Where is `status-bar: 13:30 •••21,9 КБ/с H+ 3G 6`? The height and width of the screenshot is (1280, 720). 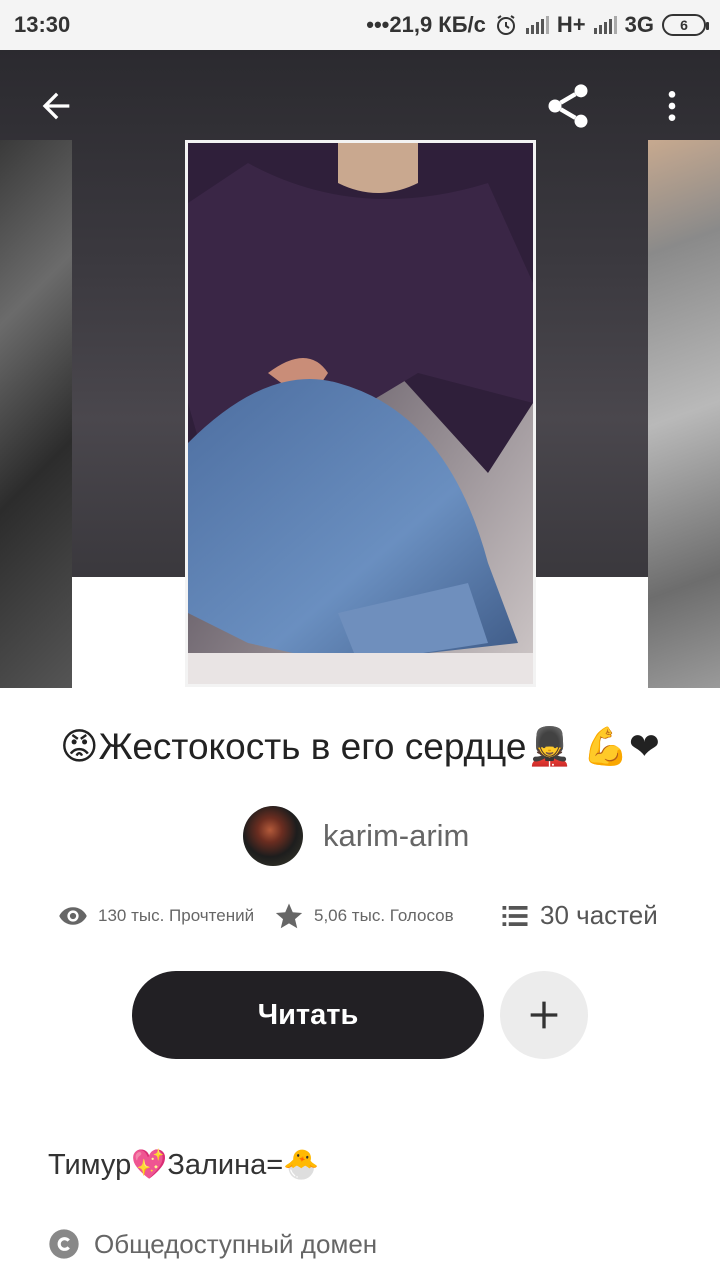 status-bar: 13:30 •••21,9 КБ/с H+ 3G 6 is located at coordinates (360, 25).